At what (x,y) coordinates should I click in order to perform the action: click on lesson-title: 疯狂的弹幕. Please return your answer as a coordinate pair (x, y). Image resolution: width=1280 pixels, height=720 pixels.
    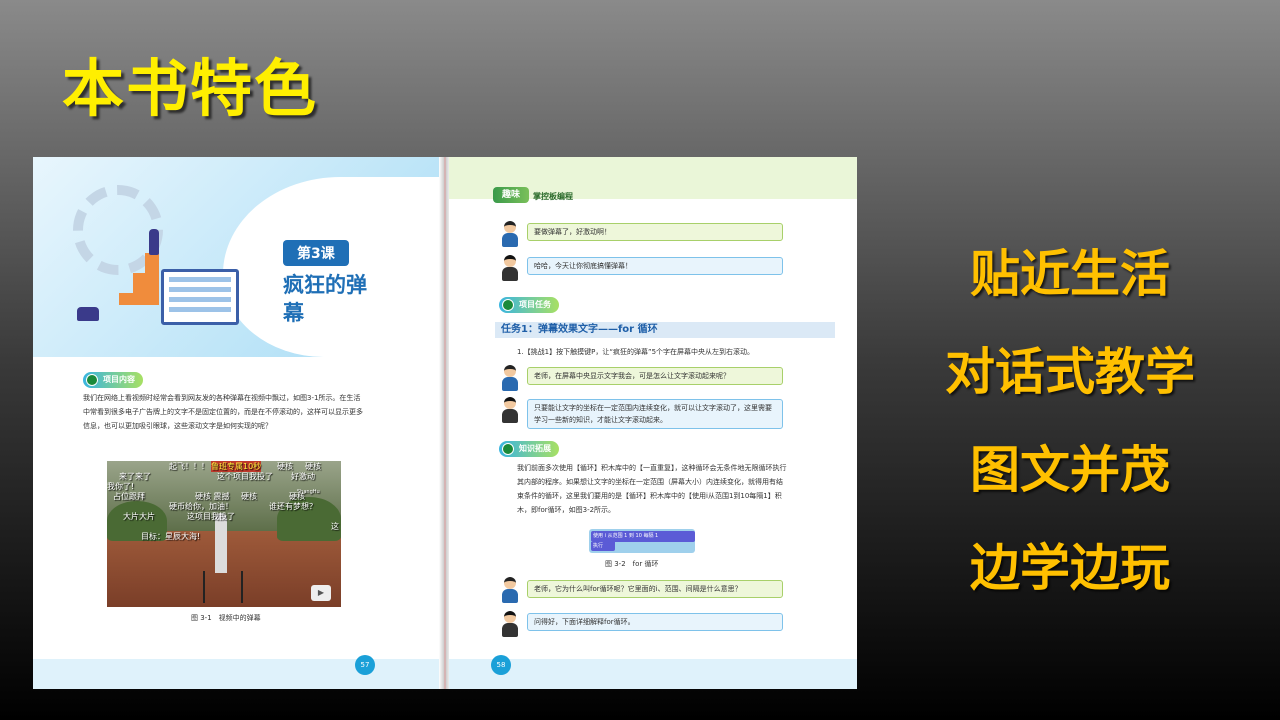
    Looking at the image, I should click on (325, 299).